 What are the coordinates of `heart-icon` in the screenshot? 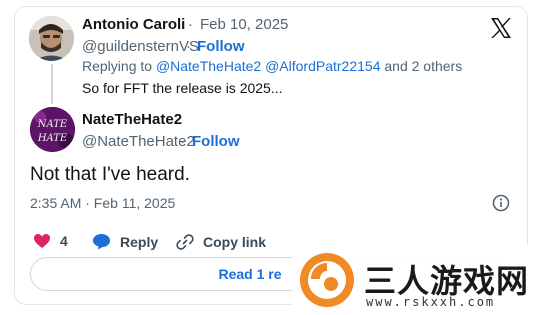 It's located at (42, 241).